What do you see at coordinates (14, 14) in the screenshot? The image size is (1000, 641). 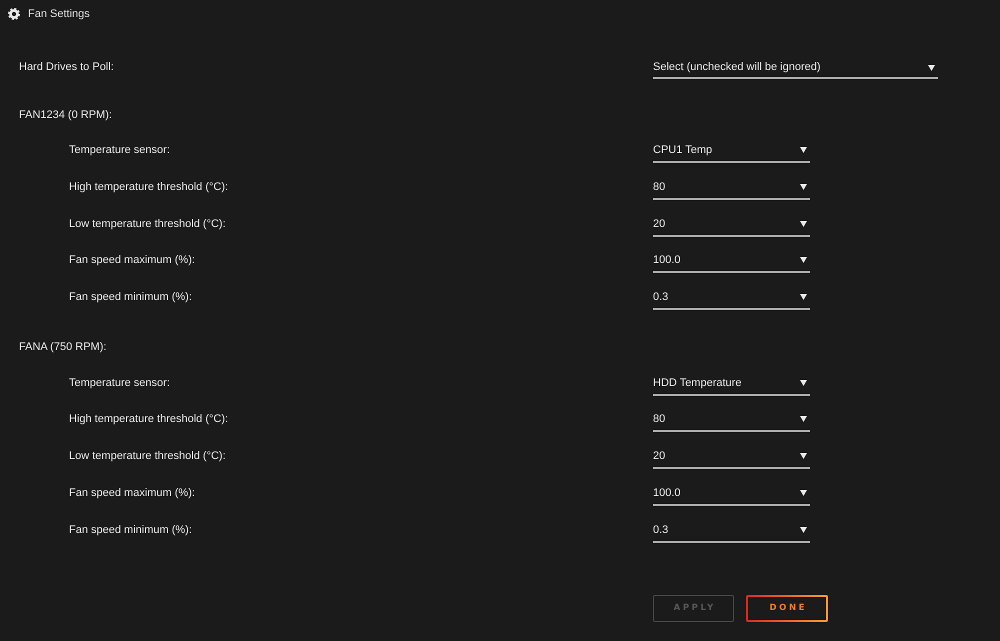 I see `gear-icon` at bounding box center [14, 14].